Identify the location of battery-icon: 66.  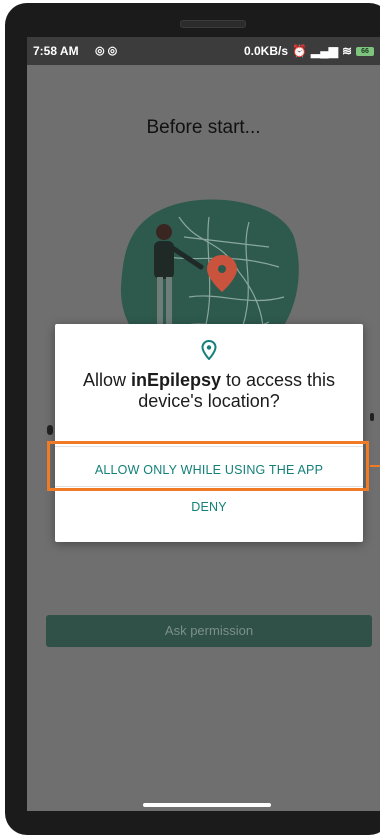
(365, 51).